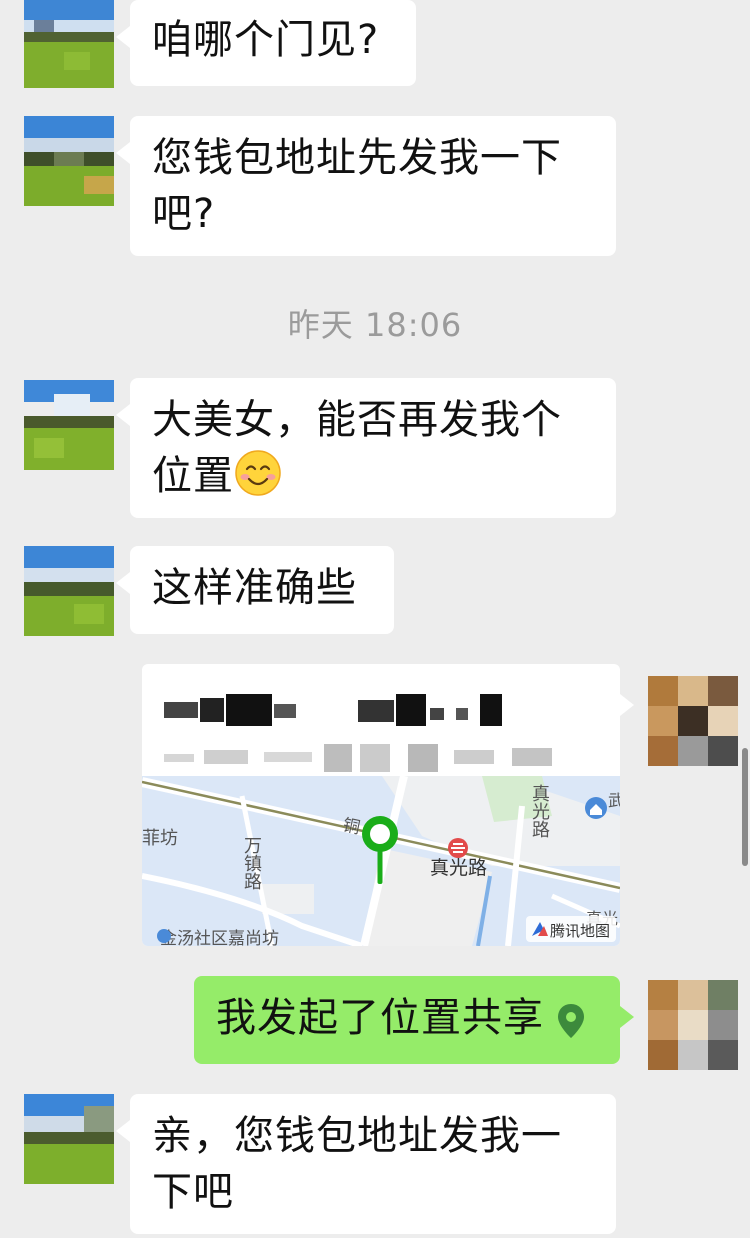 Image resolution: width=750 pixels, height=1238 pixels. I want to click on tencent-map-watermark: 腾讯地图, so click(571, 929).